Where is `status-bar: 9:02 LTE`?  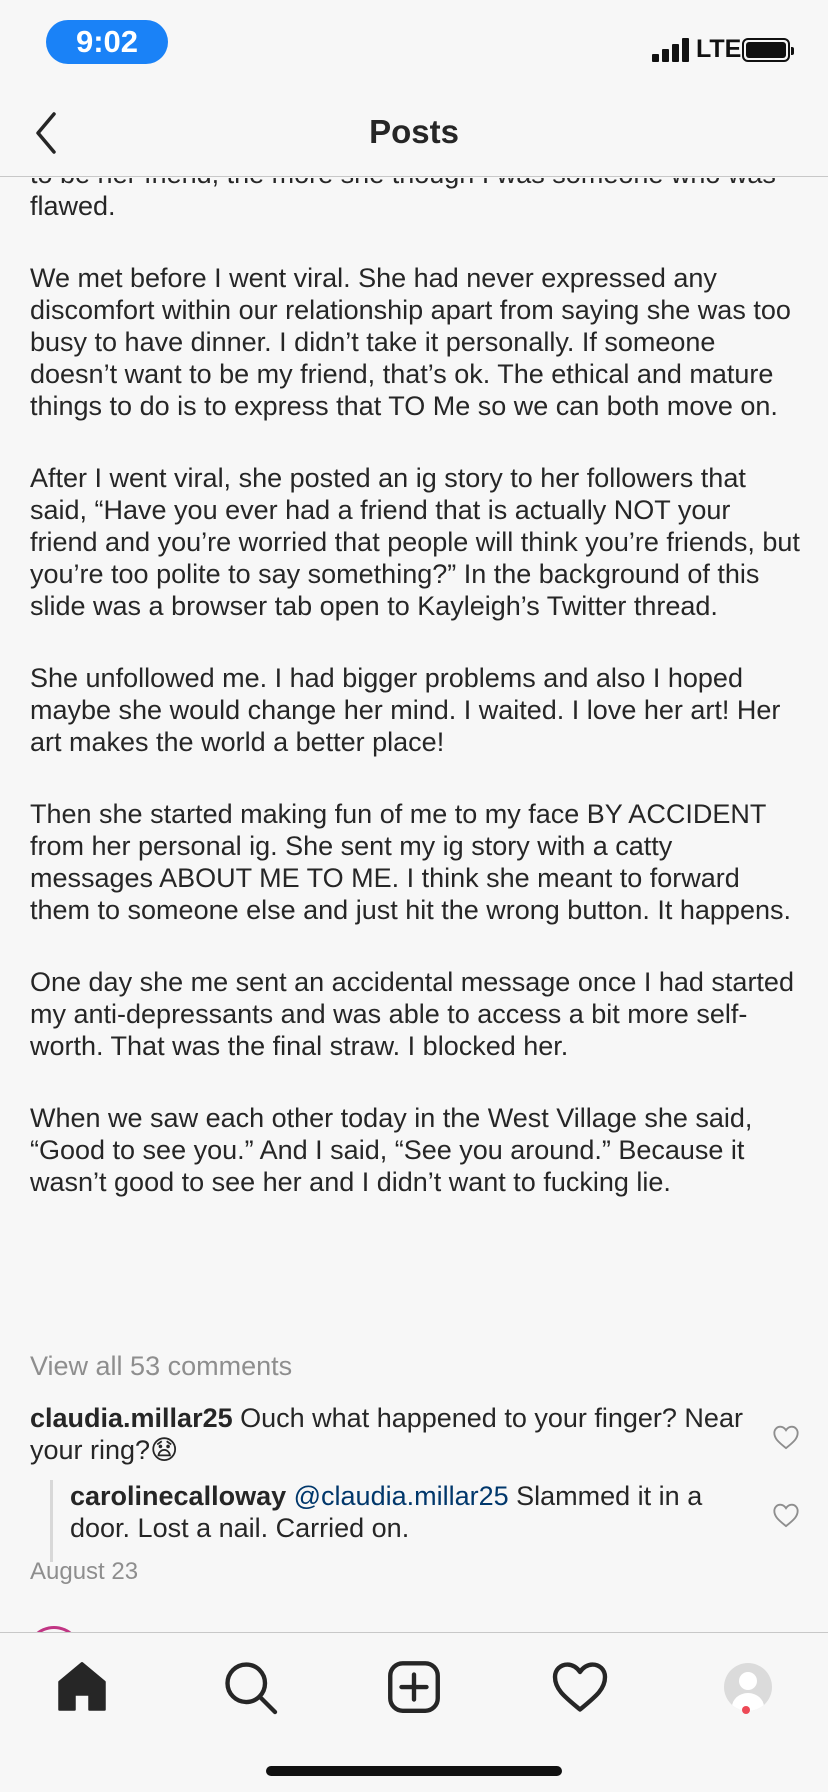
status-bar: 9:02 LTE is located at coordinates (414, 44).